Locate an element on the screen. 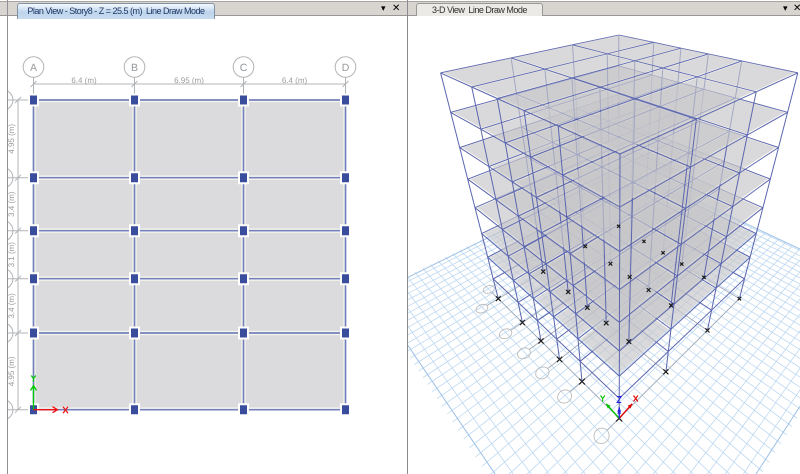  svg-text: A is located at coordinates (33, 68).